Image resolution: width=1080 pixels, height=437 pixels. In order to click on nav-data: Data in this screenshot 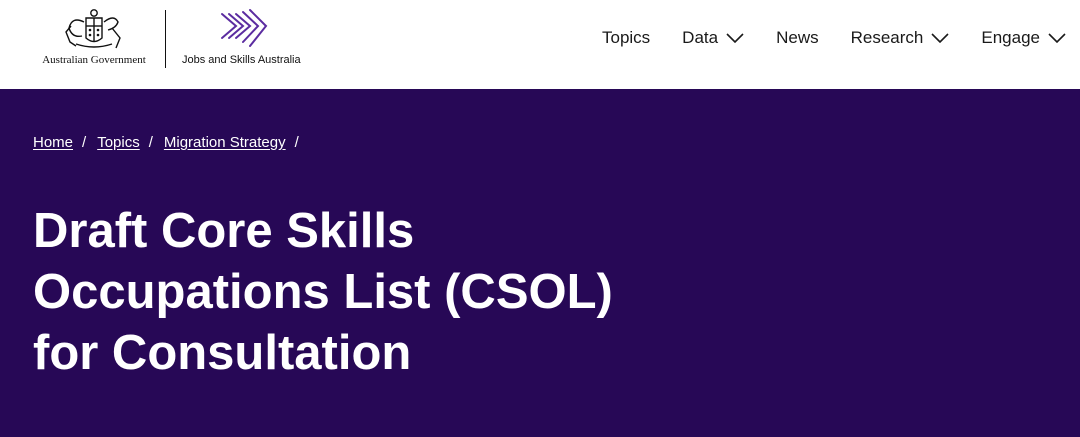, I will do `click(713, 38)`.